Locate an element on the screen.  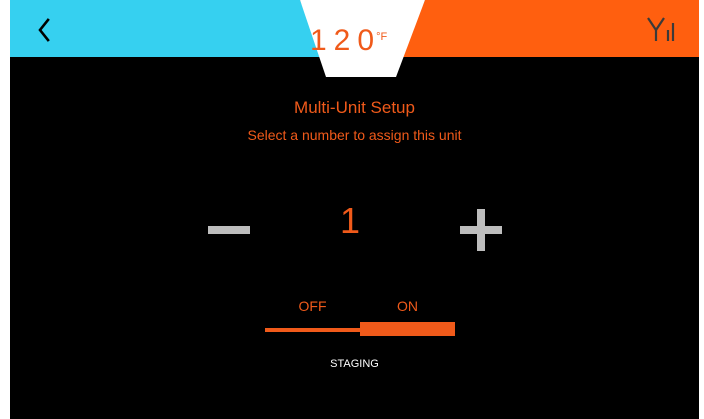
staging-on-label: ON is located at coordinates (407, 306).